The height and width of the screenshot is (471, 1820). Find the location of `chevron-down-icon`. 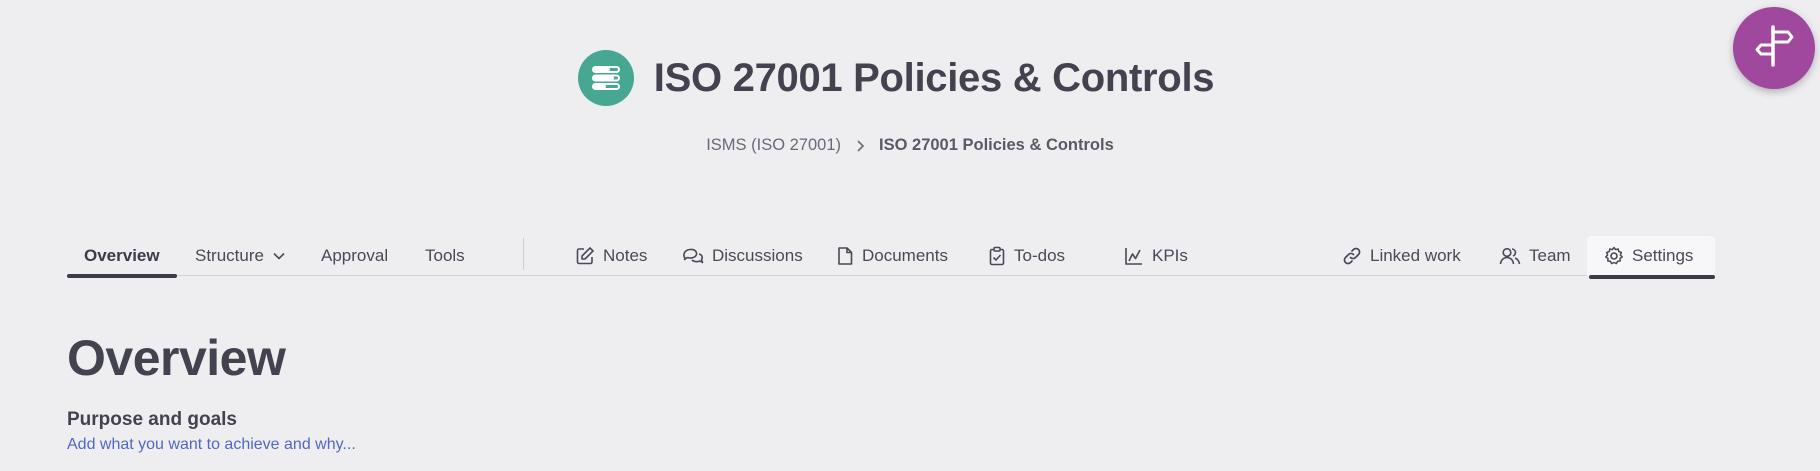

chevron-down-icon is located at coordinates (279, 256).